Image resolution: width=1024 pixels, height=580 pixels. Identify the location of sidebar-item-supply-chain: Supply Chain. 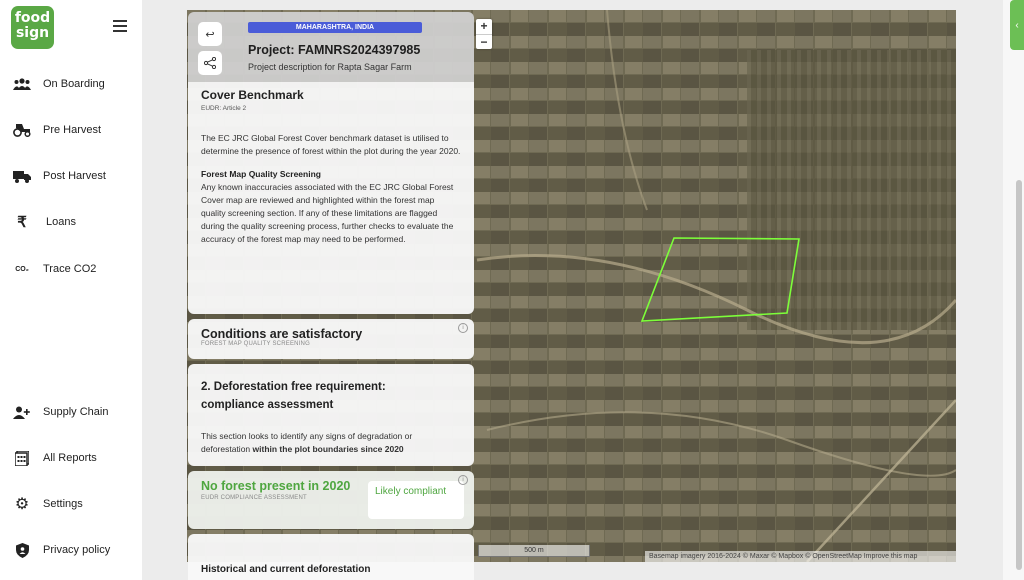
(71, 412).